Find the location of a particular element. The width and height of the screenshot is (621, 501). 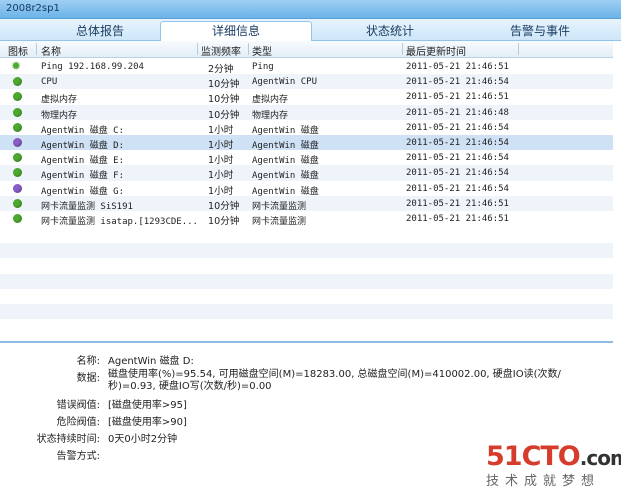

detail-warn-value: [磁盘使用率>90] is located at coordinates (147, 422).